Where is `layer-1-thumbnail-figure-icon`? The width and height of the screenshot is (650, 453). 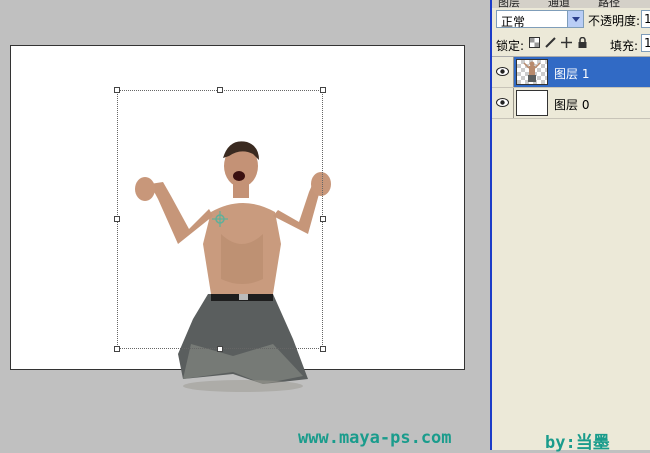 layer-1-thumbnail-figure-icon is located at coordinates (532, 71).